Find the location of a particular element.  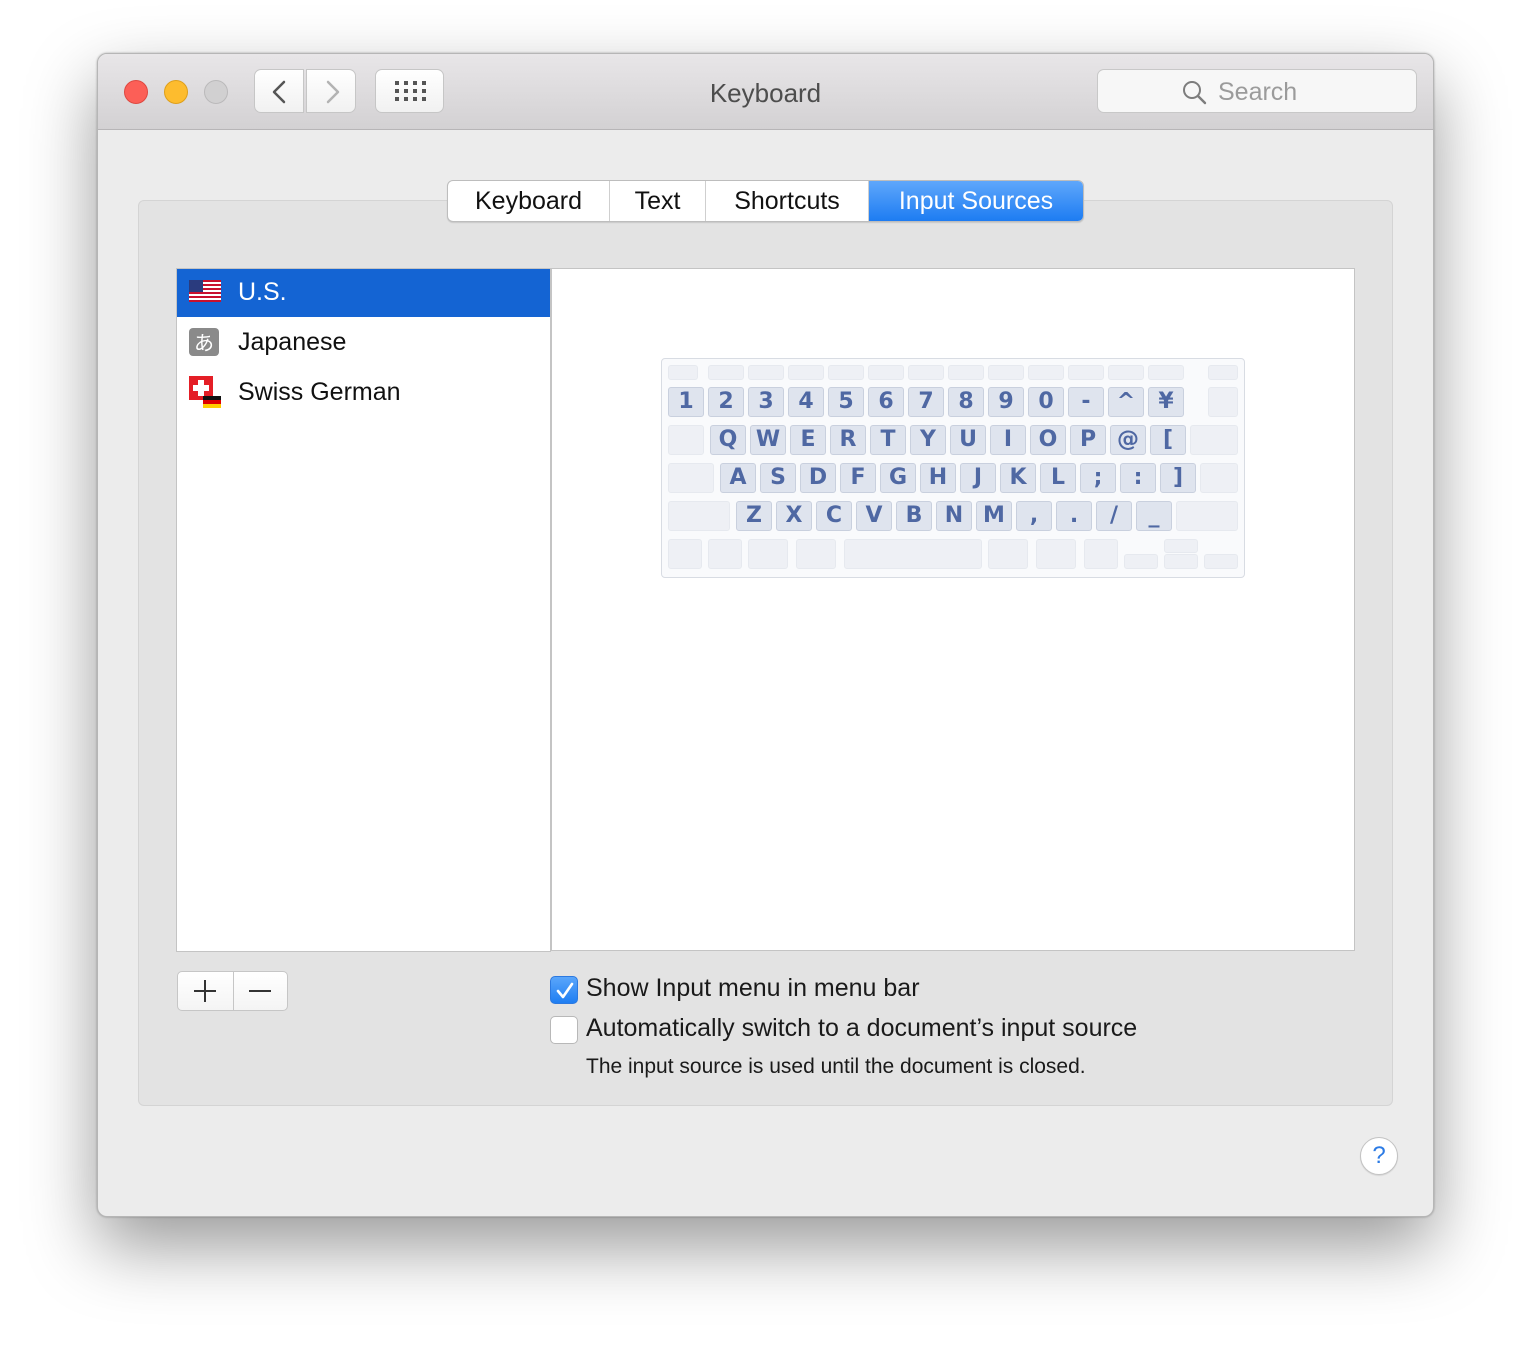

list-item-swiss-german: Swiss German is located at coordinates (363, 393).